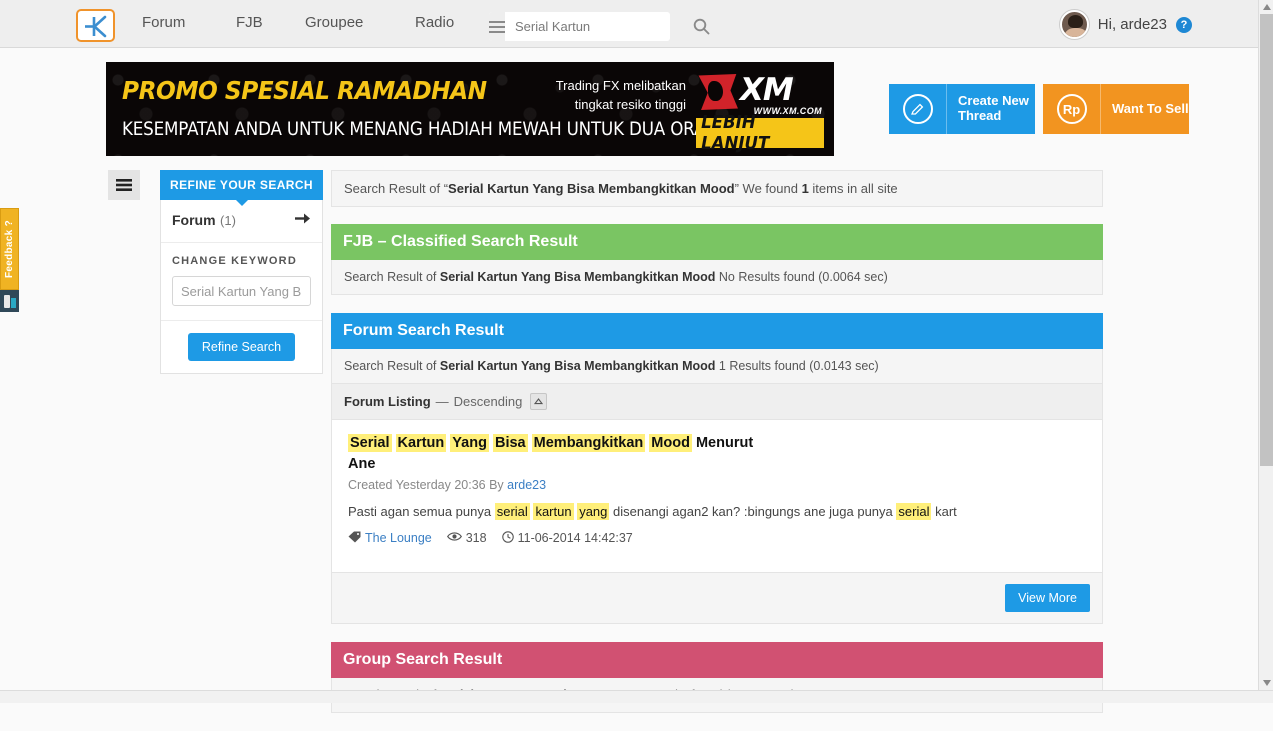 The width and height of the screenshot is (1273, 731). What do you see at coordinates (249, 22) in the screenshot?
I see `nav-item-fjb: FJB` at bounding box center [249, 22].